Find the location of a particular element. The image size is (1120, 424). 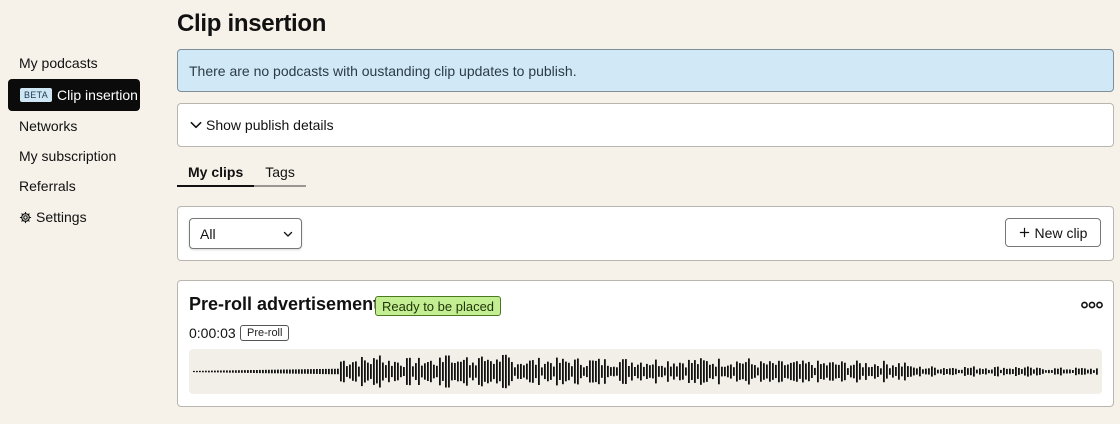

chevron-down-icon is located at coordinates (196, 125).